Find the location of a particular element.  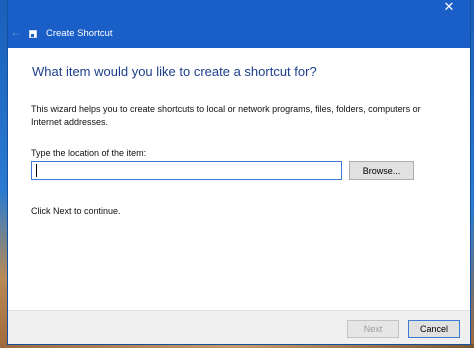

shortcut-icon is located at coordinates (33, 34).